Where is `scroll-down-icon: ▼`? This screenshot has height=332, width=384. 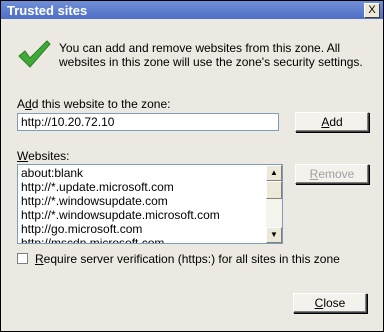 scroll-down-icon: ▼ is located at coordinates (274, 235).